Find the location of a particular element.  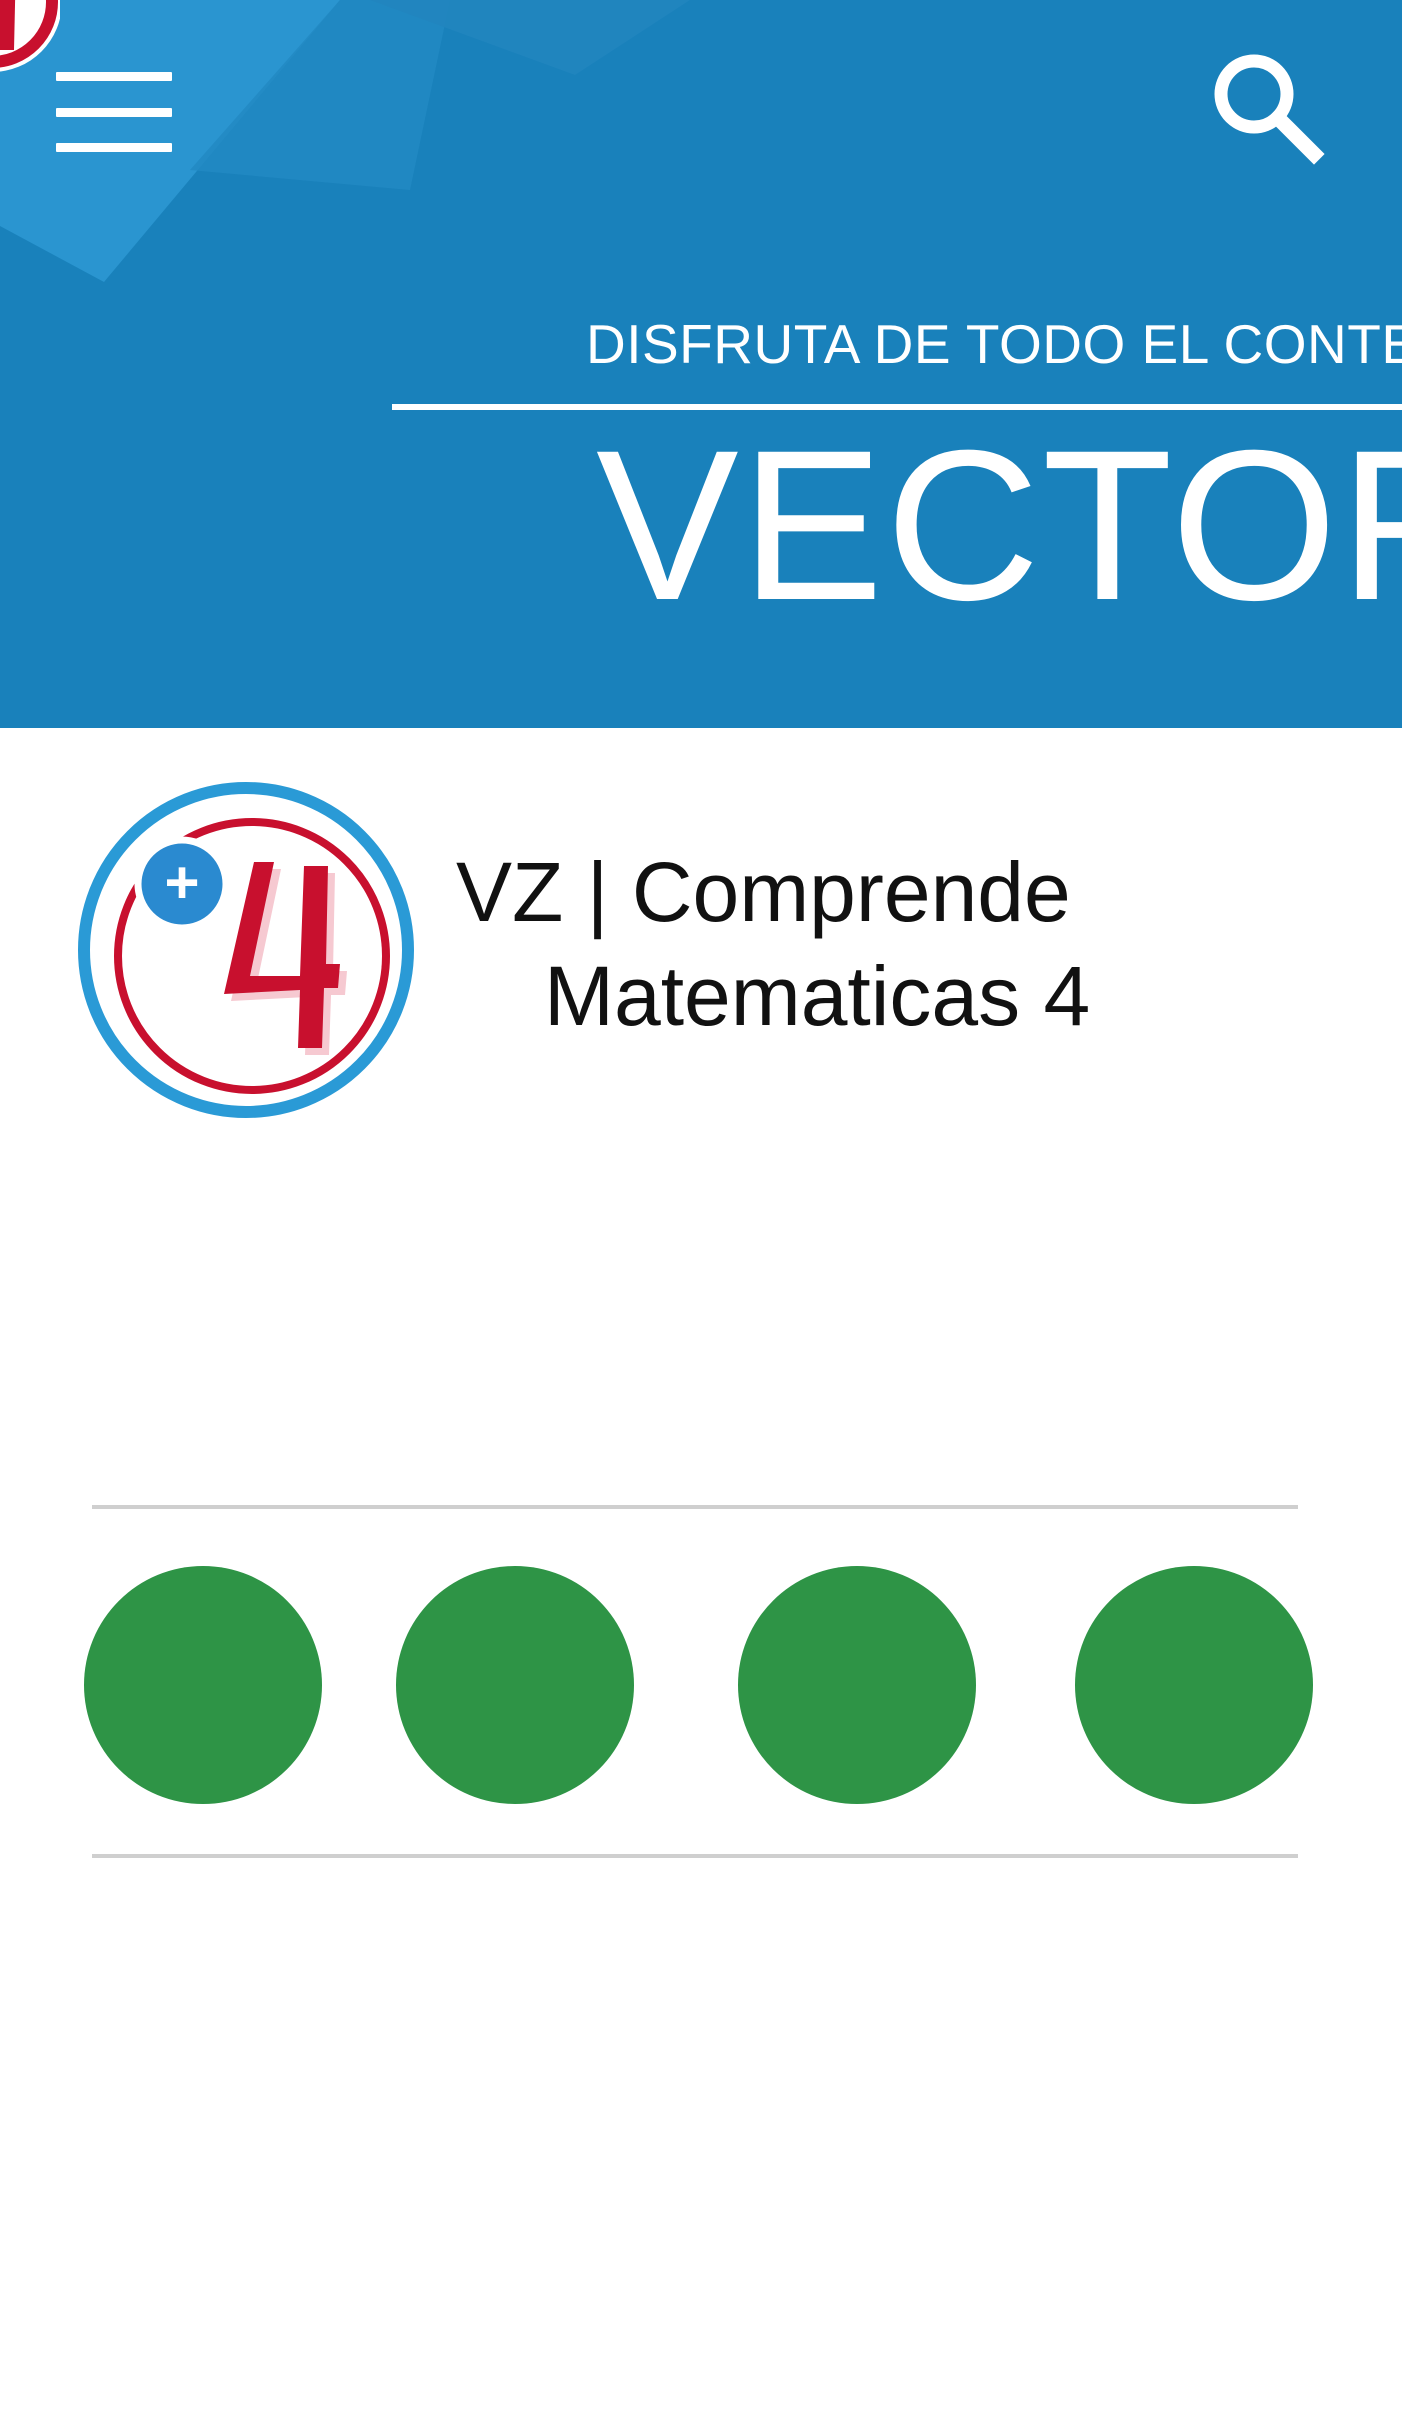

hamburger-menu-icon is located at coordinates (114, 112).